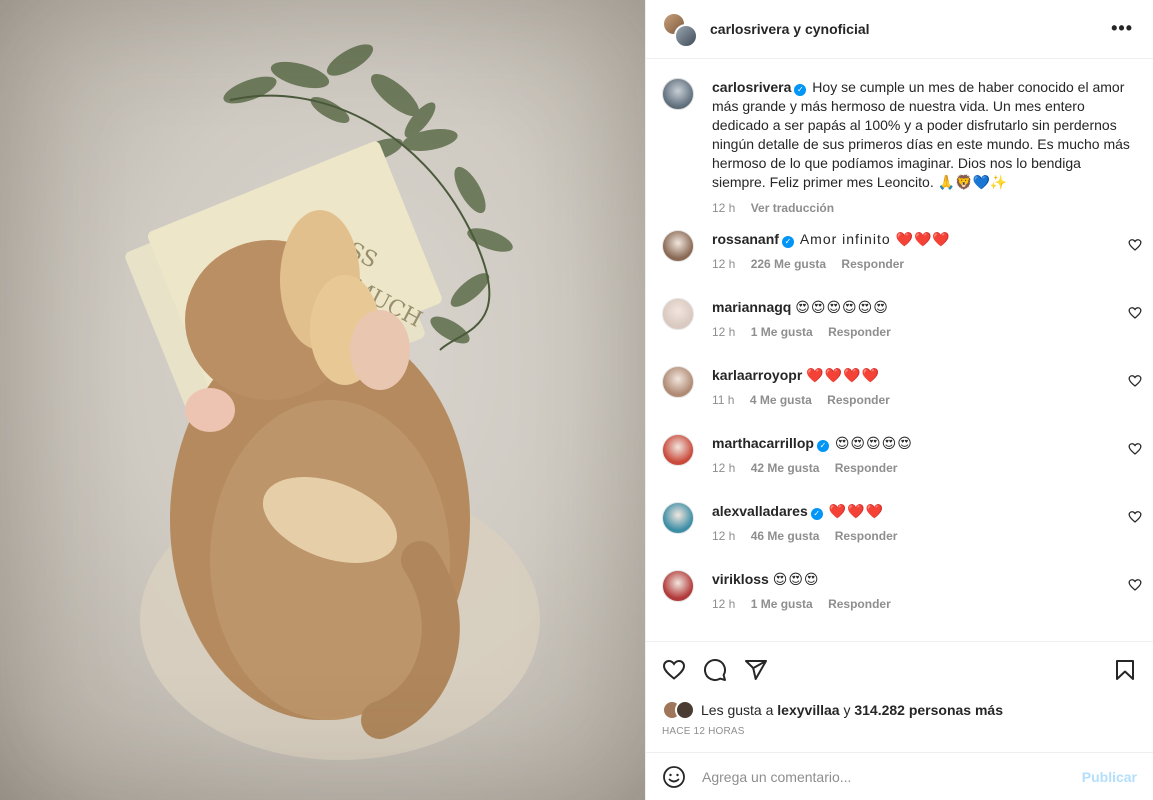 This screenshot has height=800, width=1153. Describe the element at coordinates (715, 670) in the screenshot. I see `comment-bubble-icon` at that location.